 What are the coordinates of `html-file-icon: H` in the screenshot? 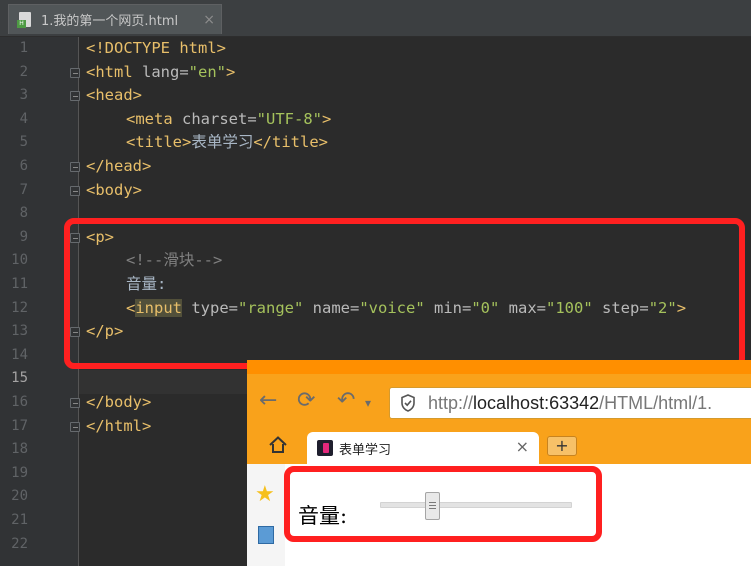 It's located at (25, 19).